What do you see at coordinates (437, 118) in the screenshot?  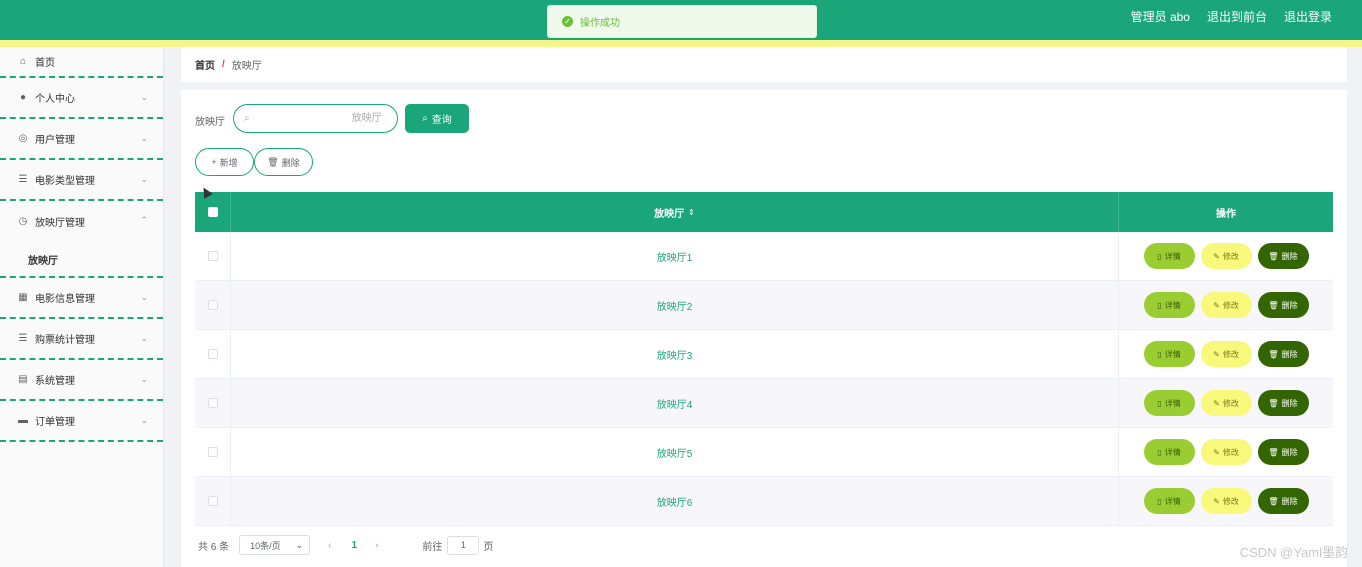 I see `query-button: ⌕ 查询` at bounding box center [437, 118].